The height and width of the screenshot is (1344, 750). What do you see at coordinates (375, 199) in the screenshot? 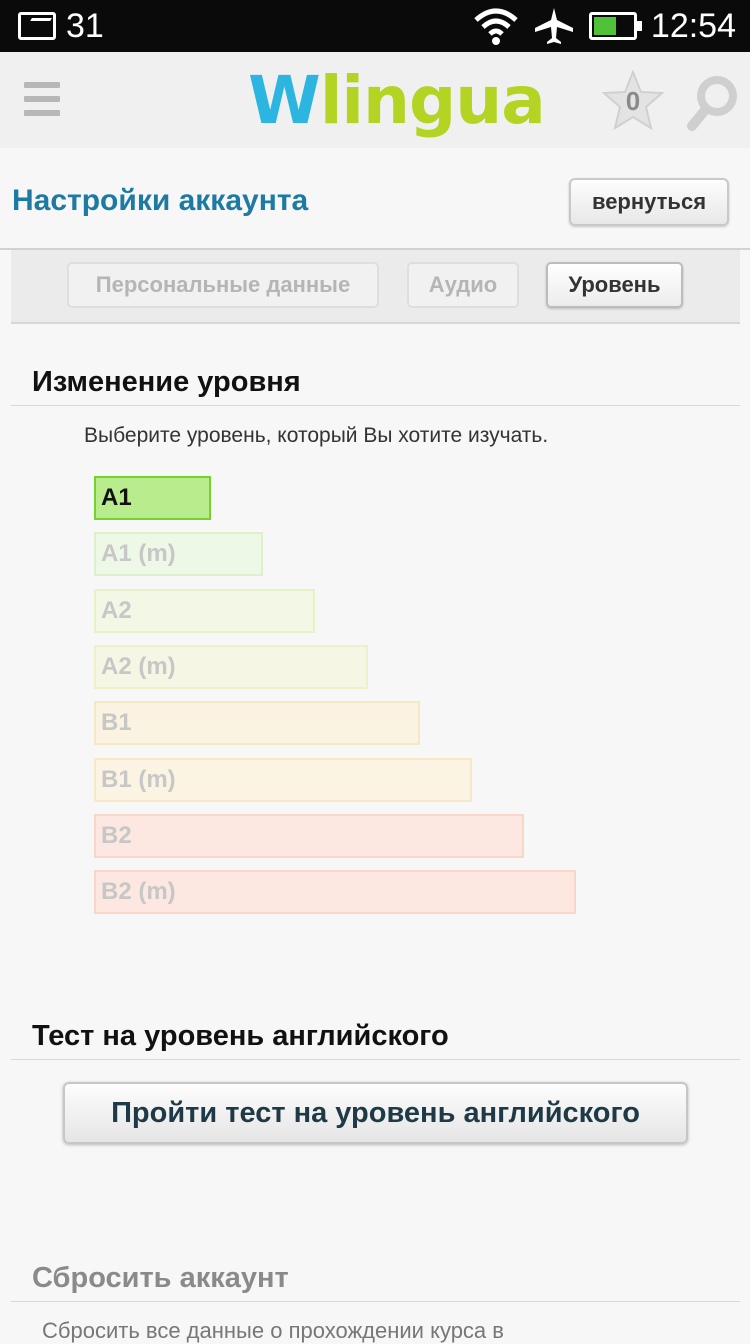
I see `page-header: Настройки аккаунта вернуться` at bounding box center [375, 199].